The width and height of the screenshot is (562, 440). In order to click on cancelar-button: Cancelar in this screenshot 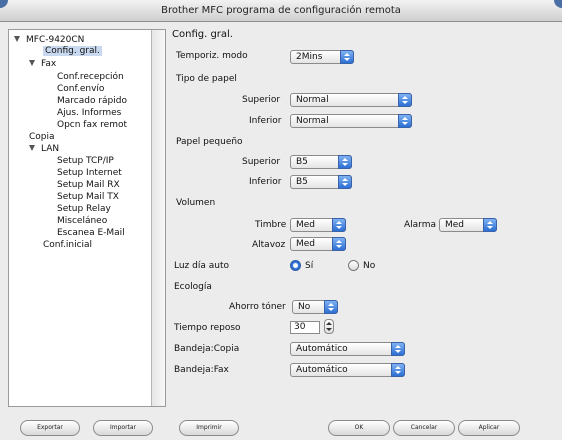, I will do `click(424, 428)`.